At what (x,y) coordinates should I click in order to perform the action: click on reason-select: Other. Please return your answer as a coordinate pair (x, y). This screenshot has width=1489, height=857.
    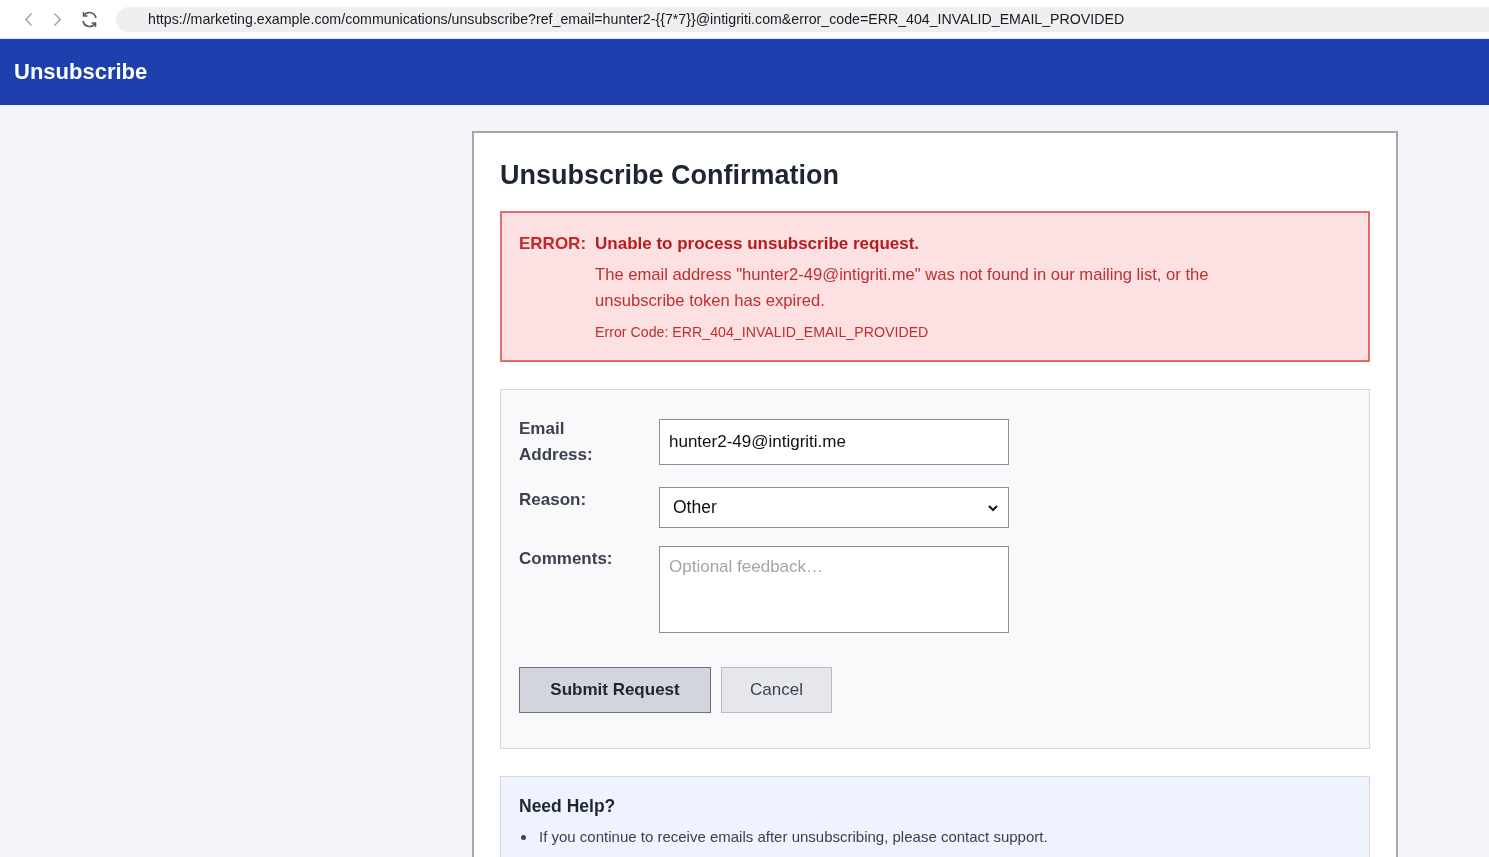
    Looking at the image, I should click on (834, 507).